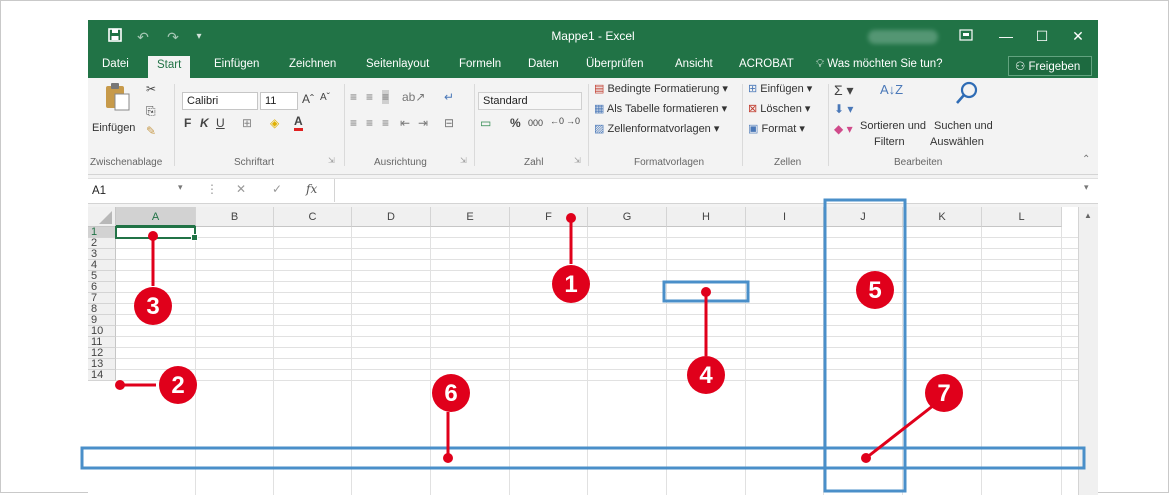 Image resolution: width=1171 pixels, height=495 pixels. What do you see at coordinates (1022, 217) in the screenshot?
I see `column-header-l: L` at bounding box center [1022, 217].